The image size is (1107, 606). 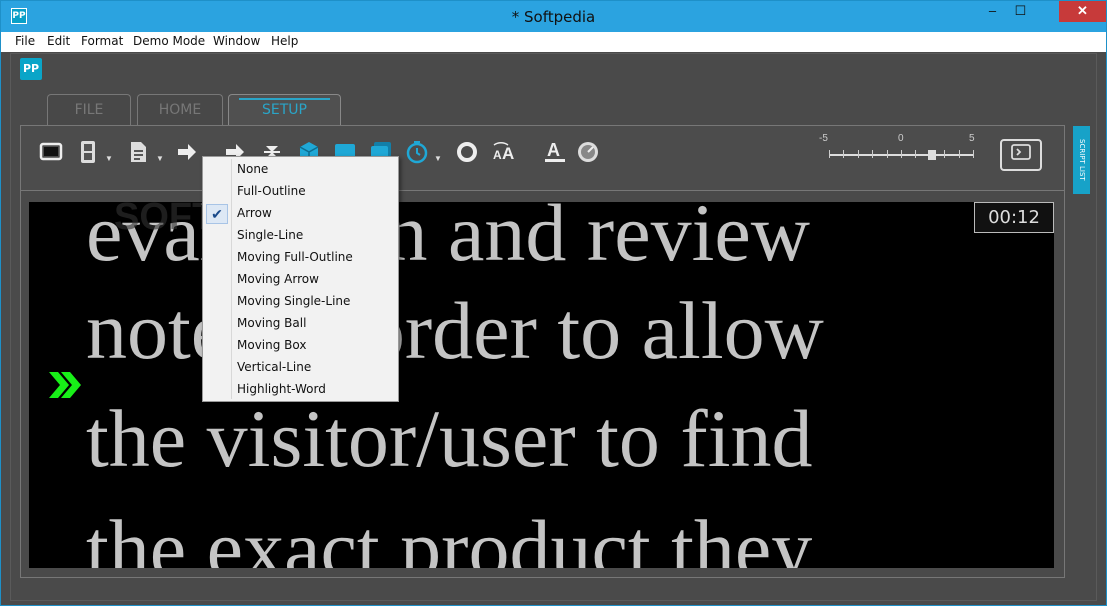 What do you see at coordinates (187, 152) in the screenshot?
I see `arrow-right-icon` at bounding box center [187, 152].